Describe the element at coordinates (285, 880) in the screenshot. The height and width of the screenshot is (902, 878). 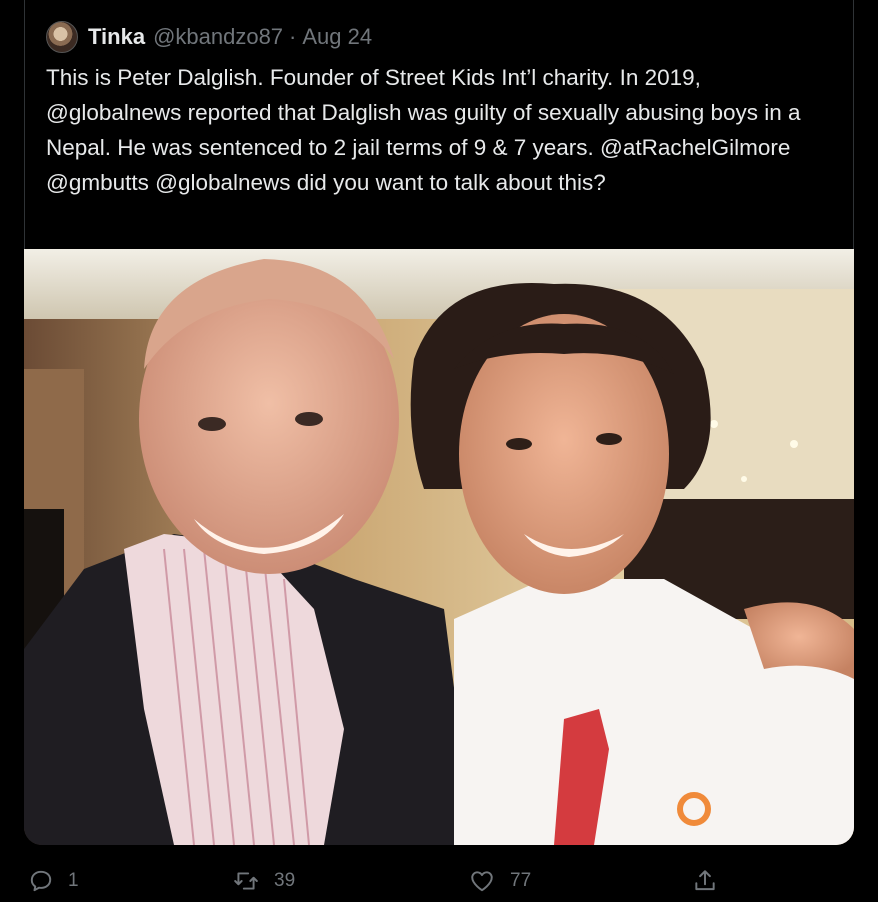
I see `retweet-count: 39` at that location.